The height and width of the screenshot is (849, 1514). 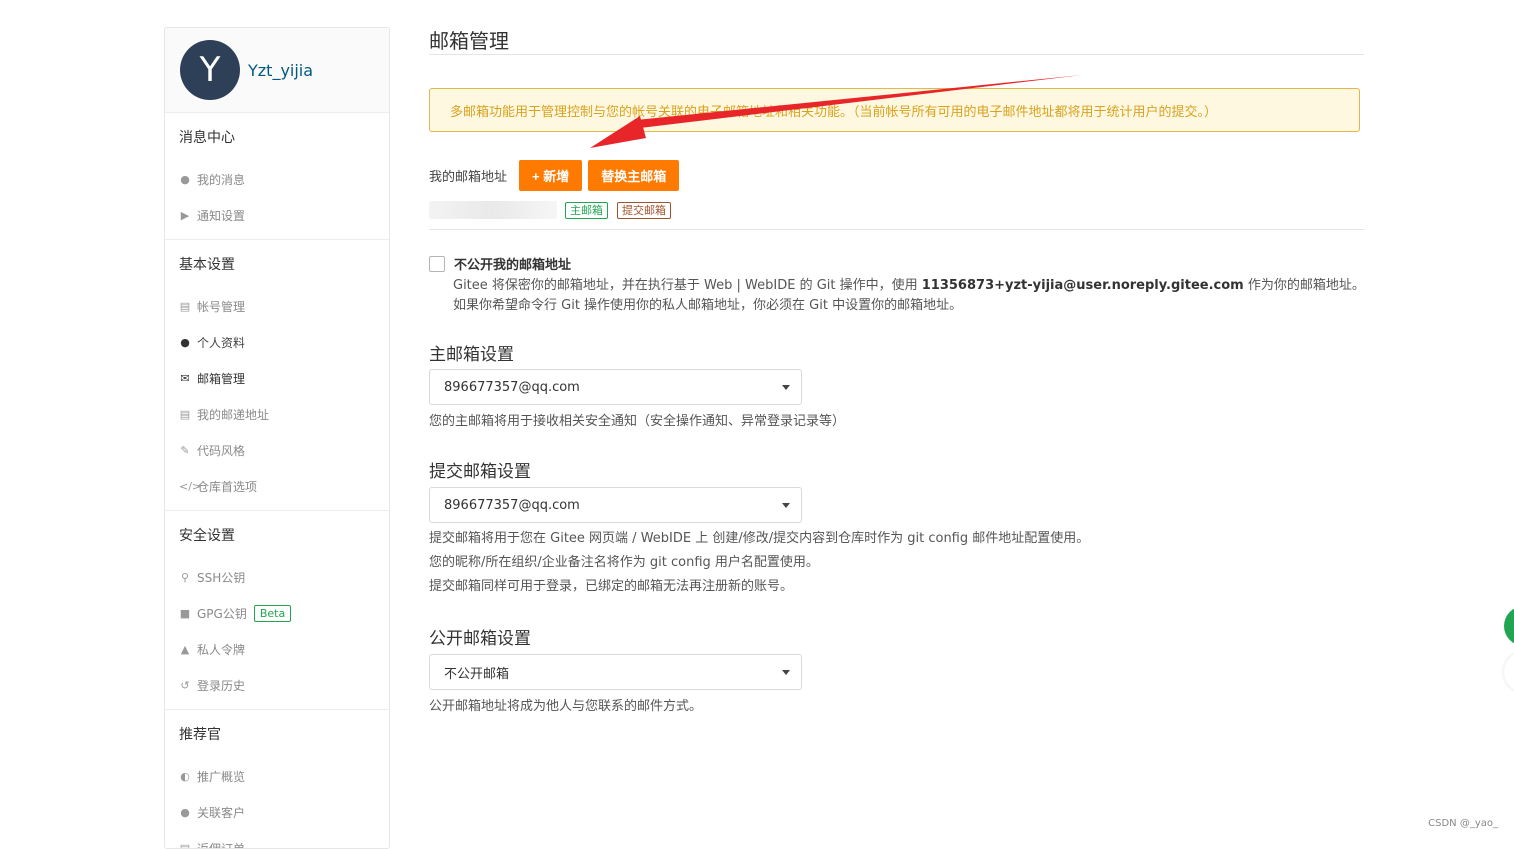 What do you see at coordinates (277, 540) in the screenshot?
I see `sidebar-section-title: 安全设置` at bounding box center [277, 540].